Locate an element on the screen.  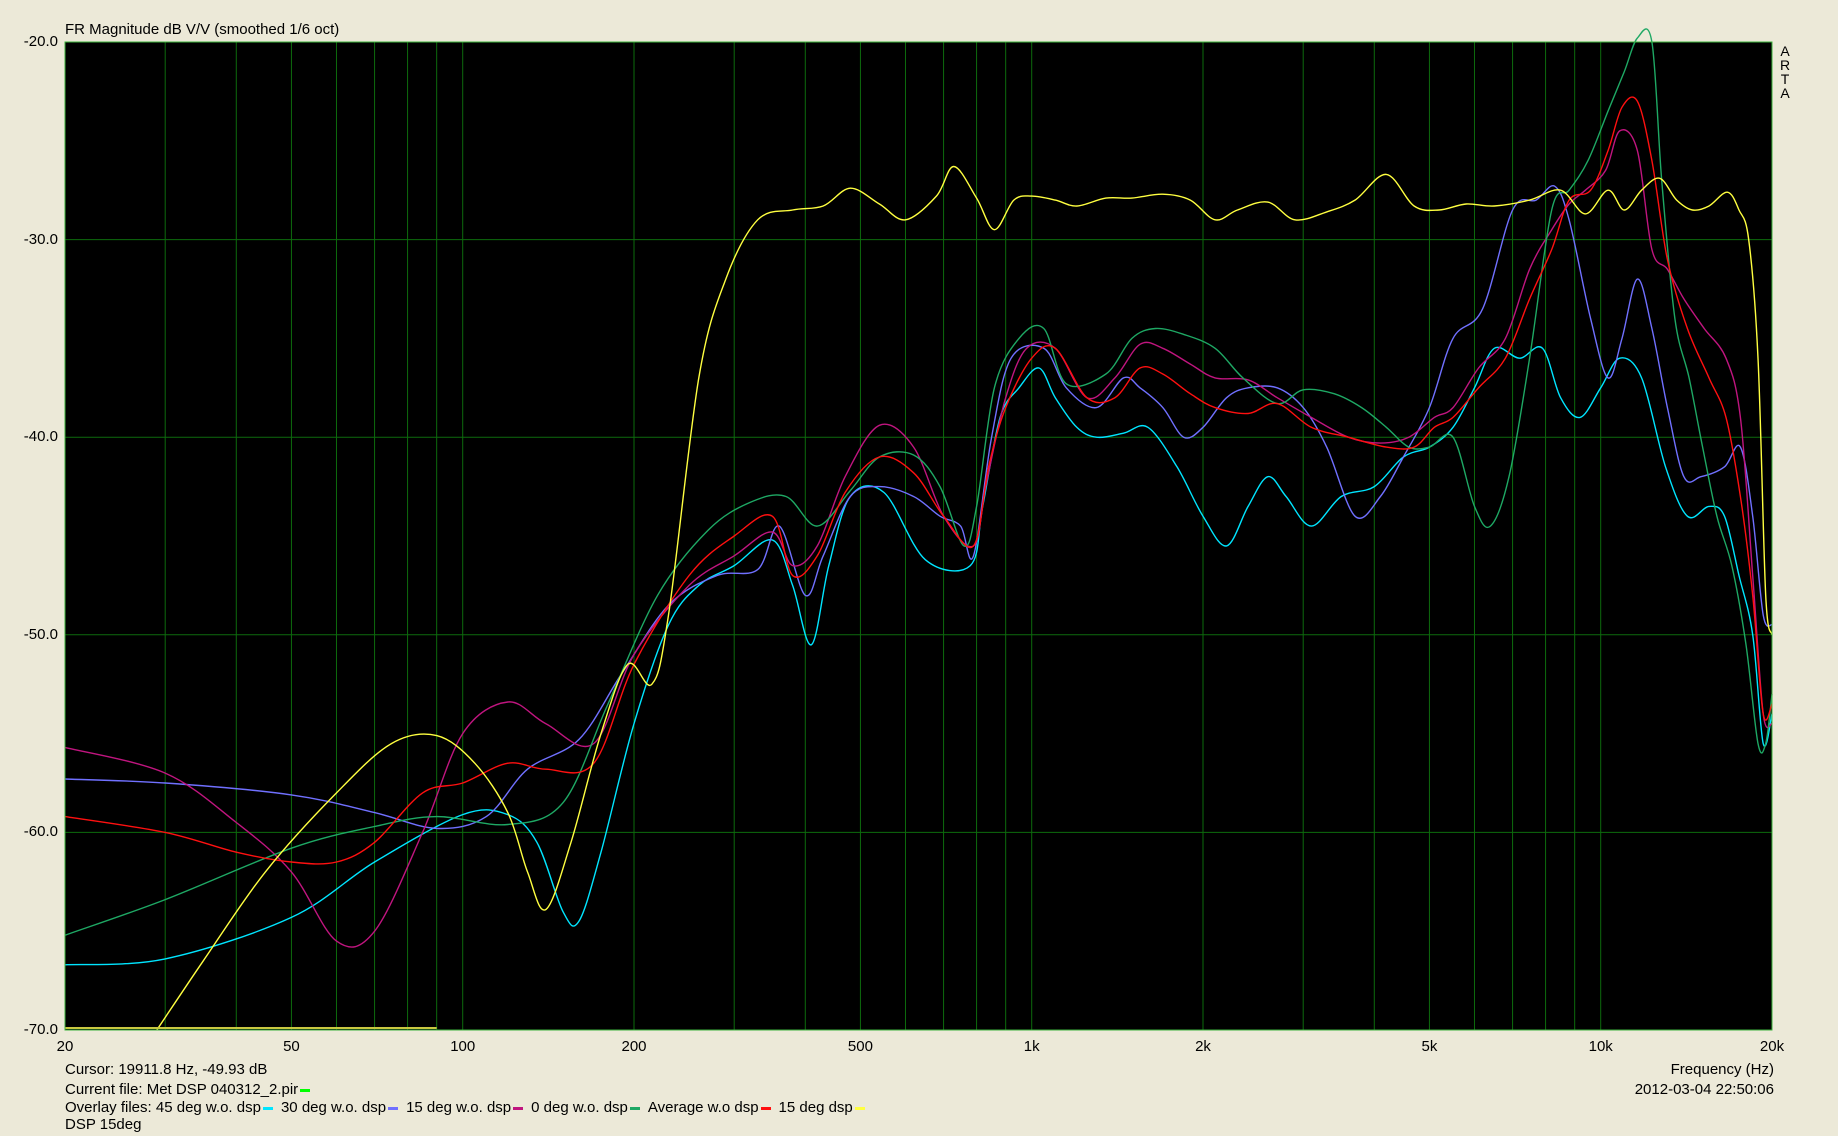
overlay-wrap-text: DSP 15deg is located at coordinates (103, 1124).